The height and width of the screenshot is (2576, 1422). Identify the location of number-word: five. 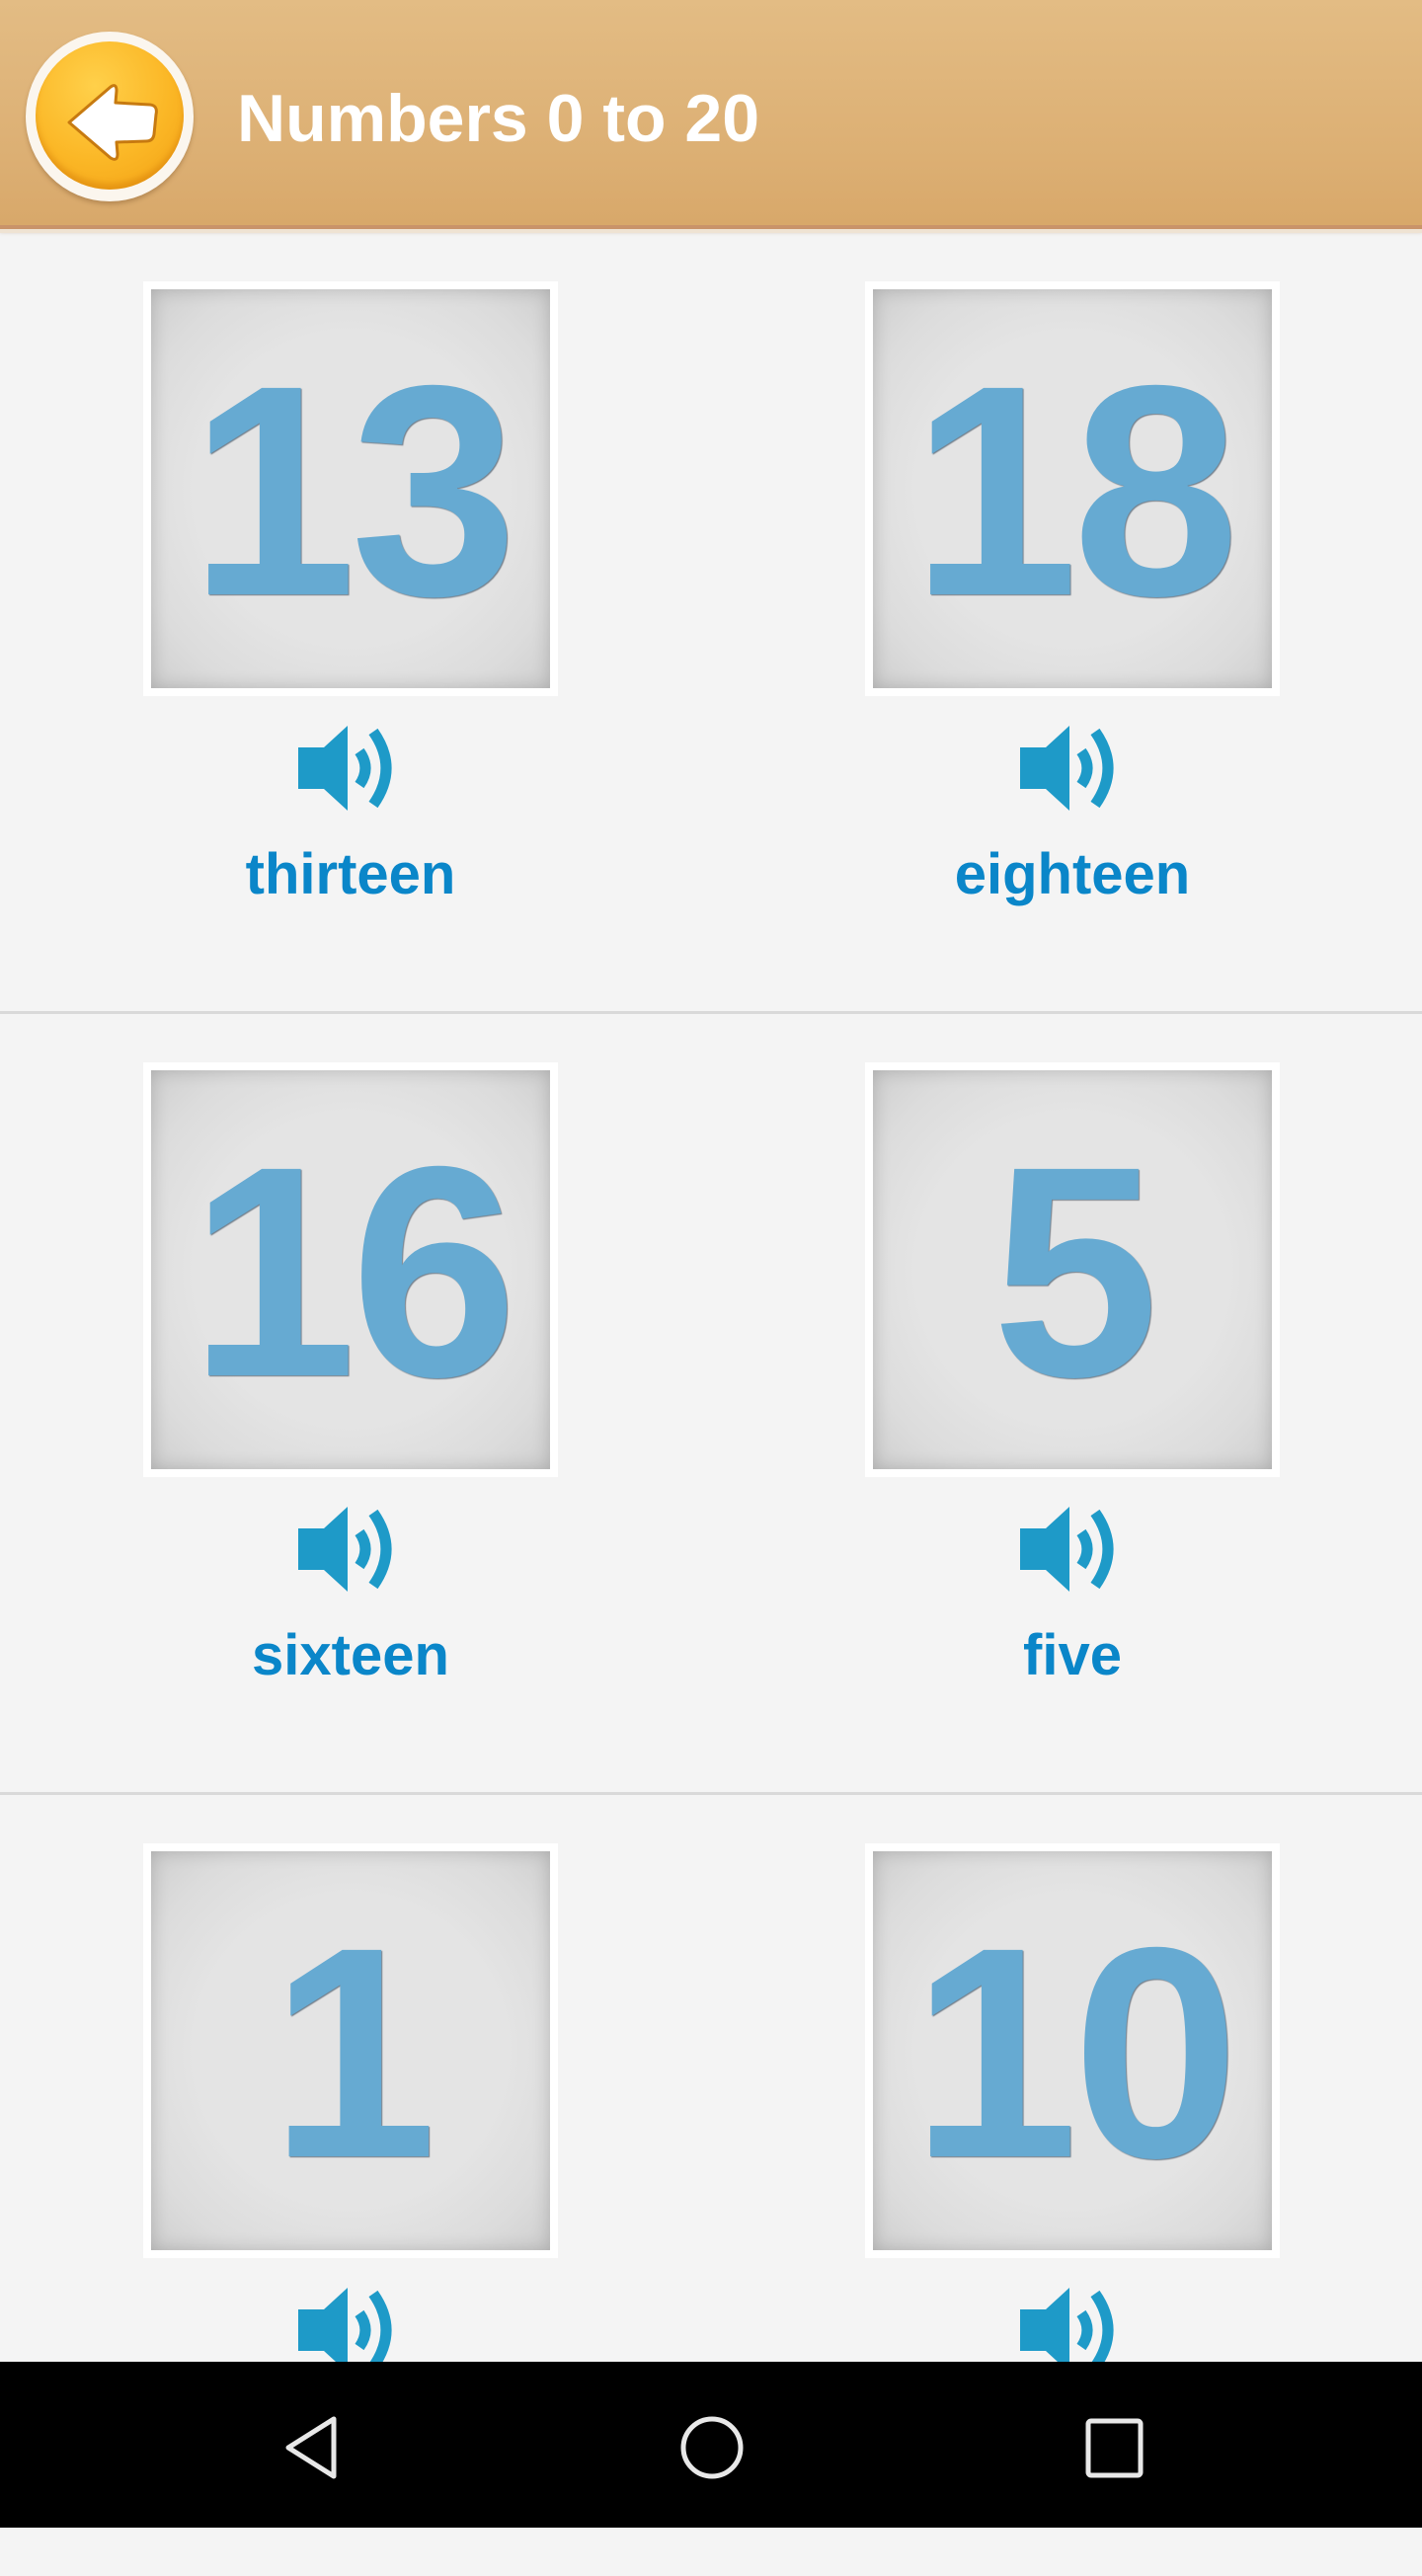
(1073, 1655).